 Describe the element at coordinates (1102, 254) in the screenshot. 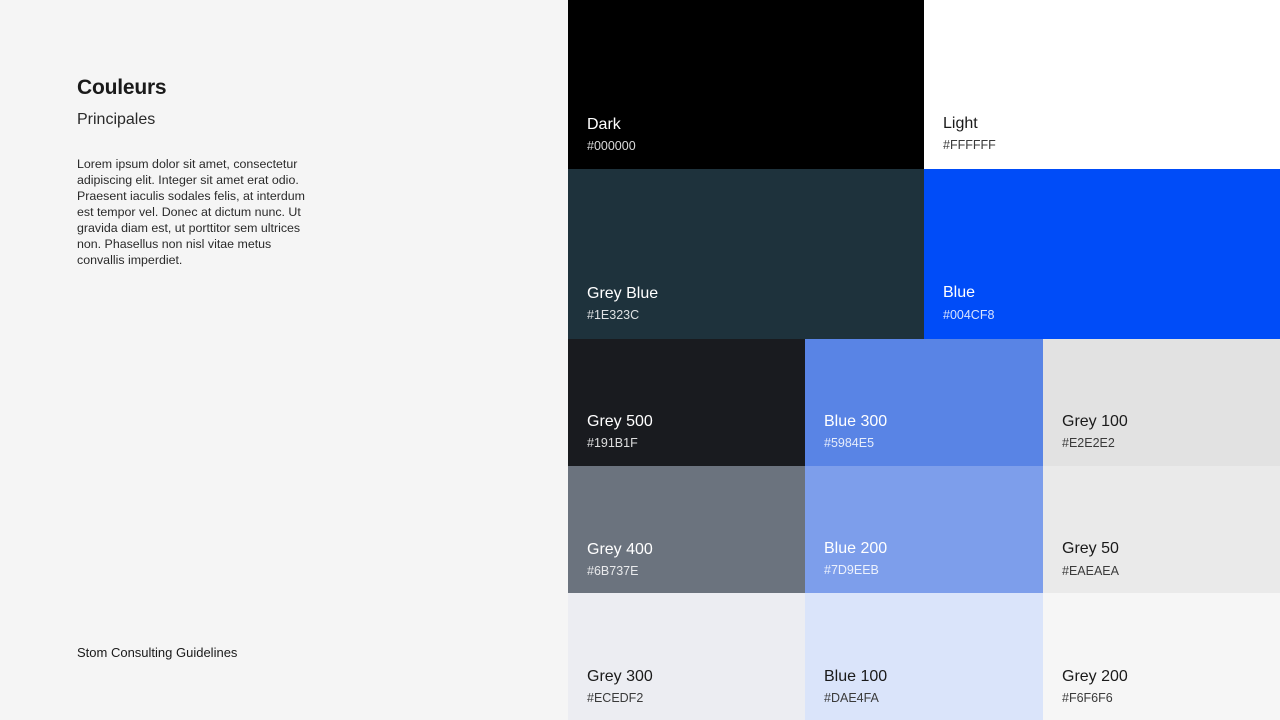

I see `swatch-blue: Blue #004CF8` at that location.